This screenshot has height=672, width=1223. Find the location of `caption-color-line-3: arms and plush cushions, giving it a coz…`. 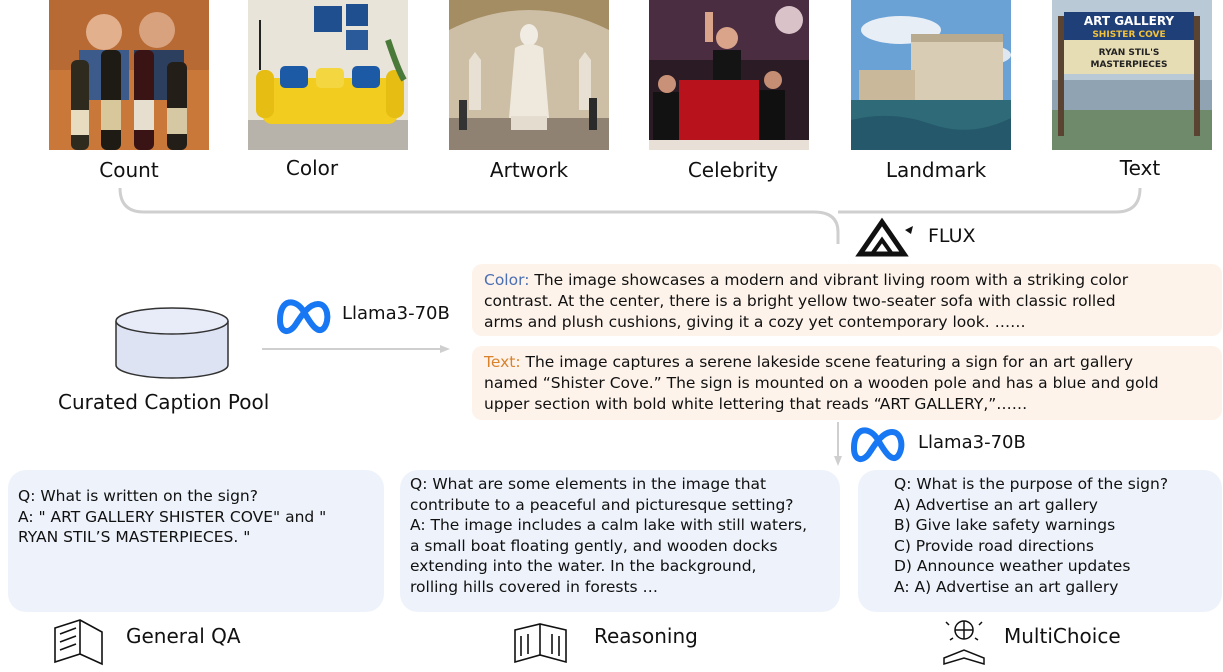

caption-color-line-3: arms and plush cushions, giving it a coz… is located at coordinates (755, 322).